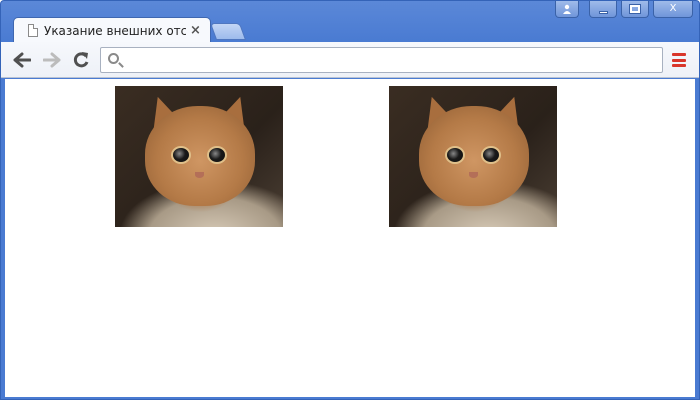 The height and width of the screenshot is (400, 700). I want to click on arrow-right-icon, so click(52, 60).